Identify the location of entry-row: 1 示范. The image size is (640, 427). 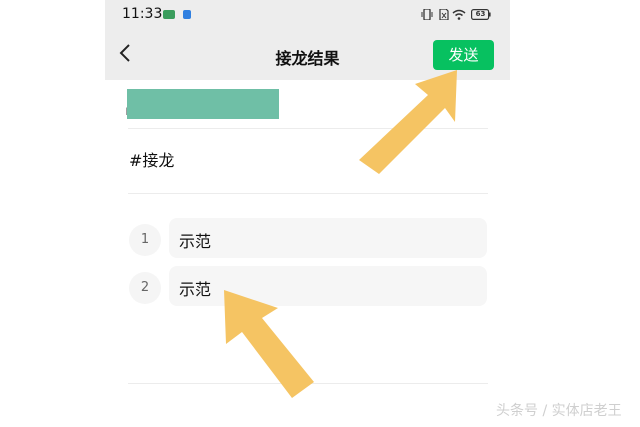
(309, 238).